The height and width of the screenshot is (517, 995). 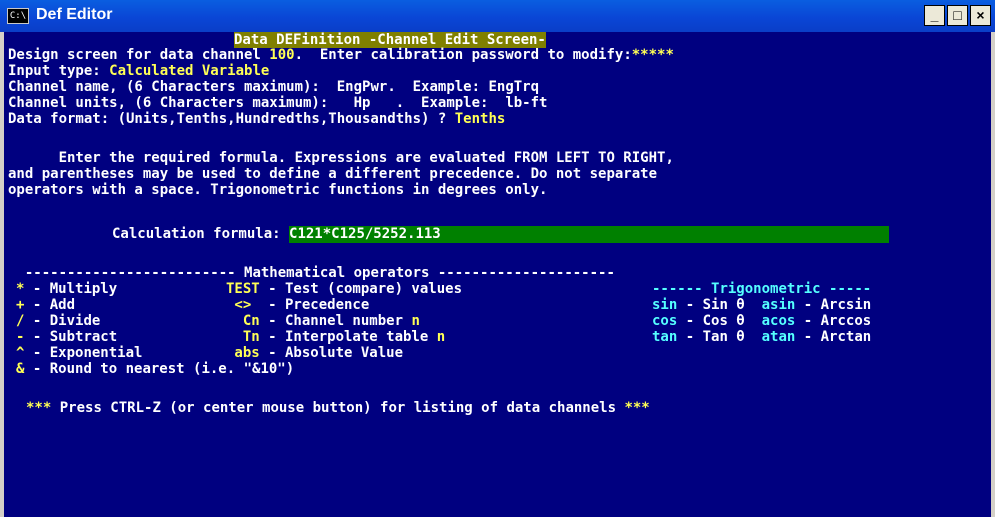 What do you see at coordinates (719, 305) in the screenshot?
I see `trig-desc: - Sin θ` at bounding box center [719, 305].